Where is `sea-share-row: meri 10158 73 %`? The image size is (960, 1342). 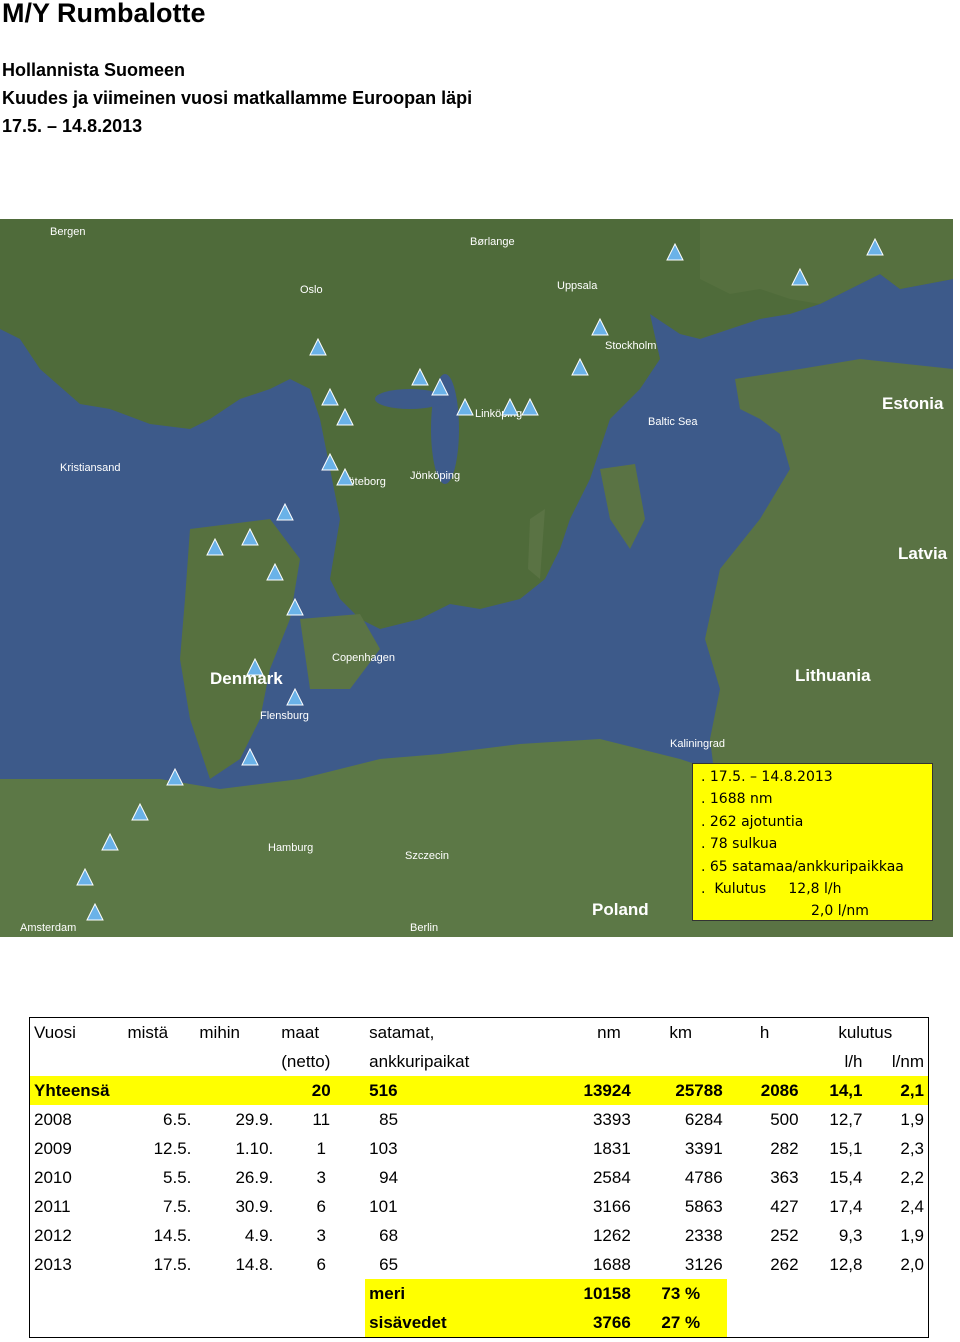
sea-share-row: meri 10158 73 % is located at coordinates (479, 1293).